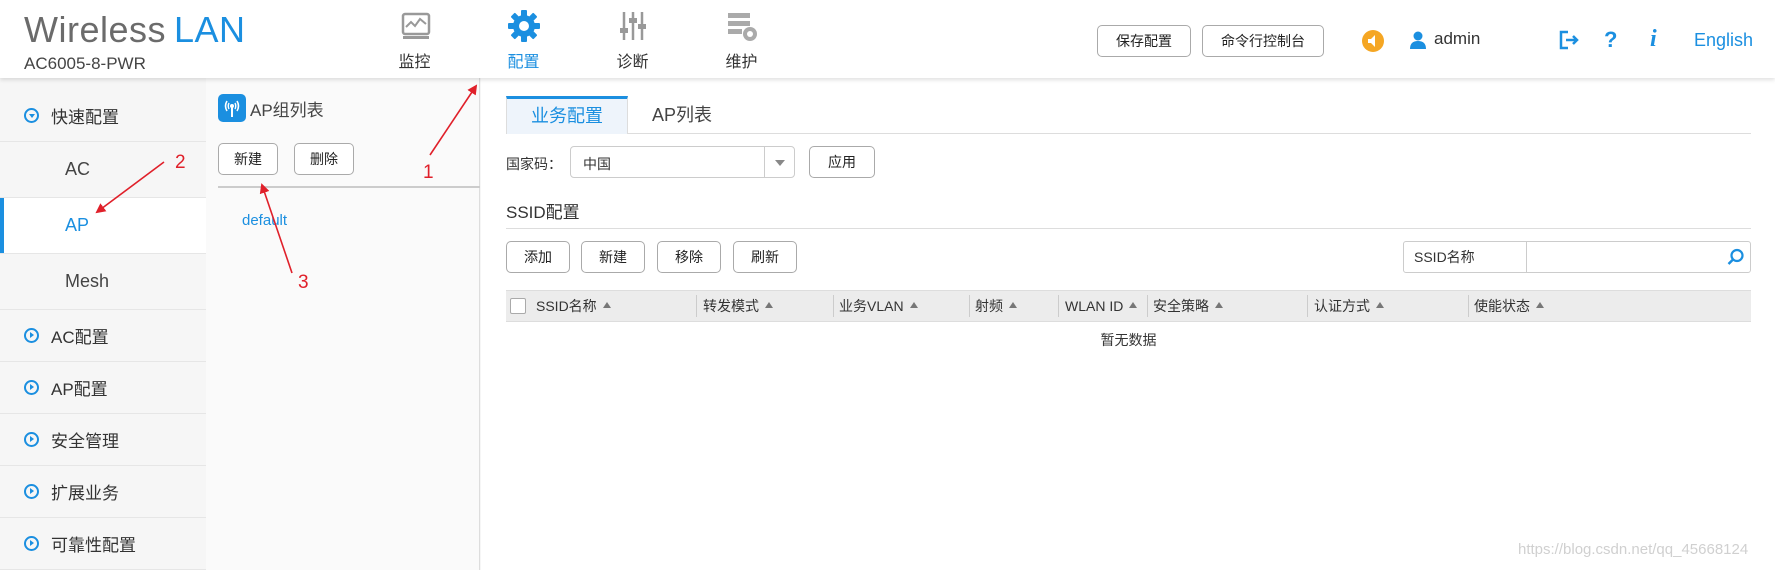 The height and width of the screenshot is (570, 1775). I want to click on antenna-icon, so click(232, 108).